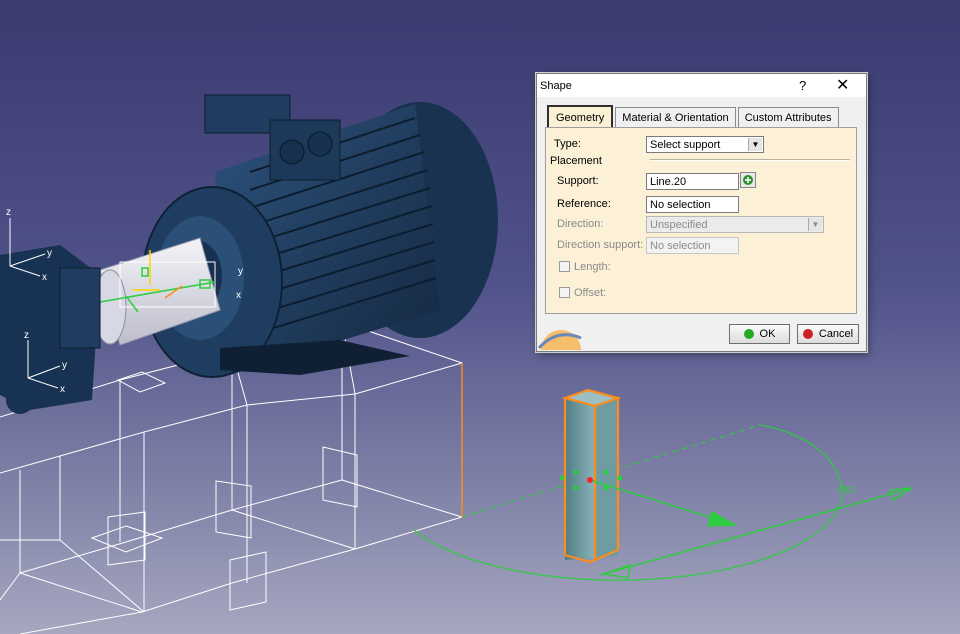  What do you see at coordinates (564, 266) in the screenshot?
I see `length-checkbox` at bounding box center [564, 266].